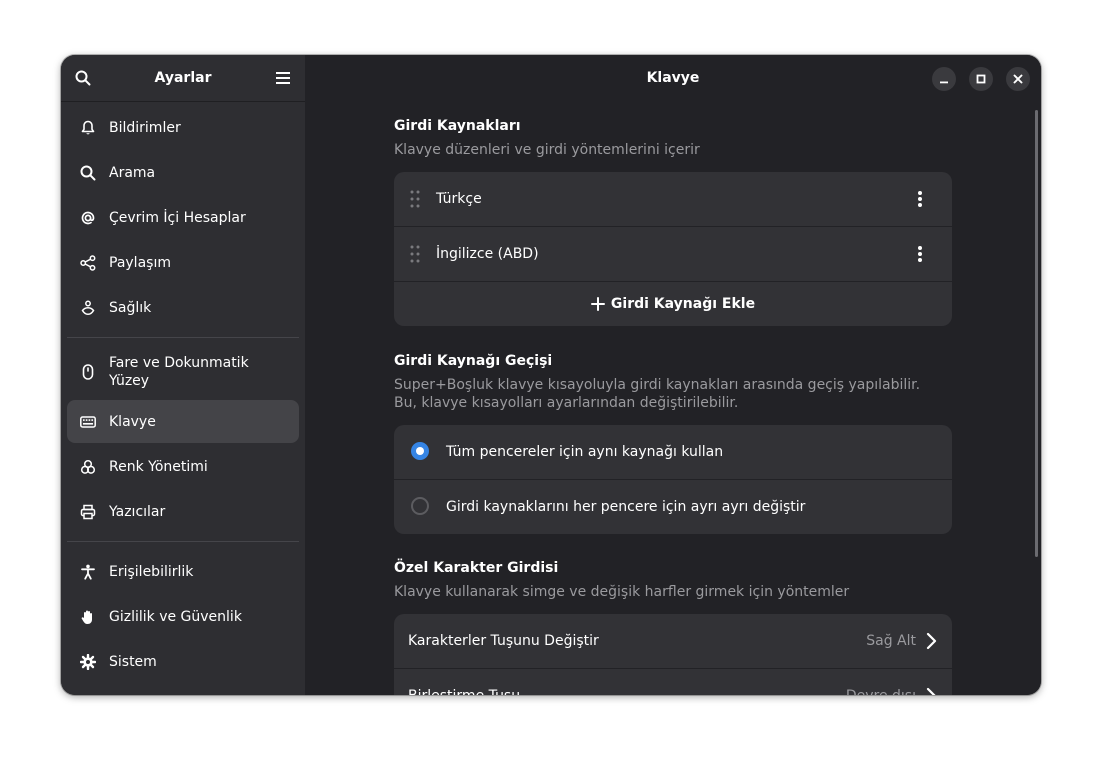 This screenshot has height=762, width=1102. I want to click on sidebar-item-online-accounts: Çevrim İçi Hesaplar, so click(183, 217).